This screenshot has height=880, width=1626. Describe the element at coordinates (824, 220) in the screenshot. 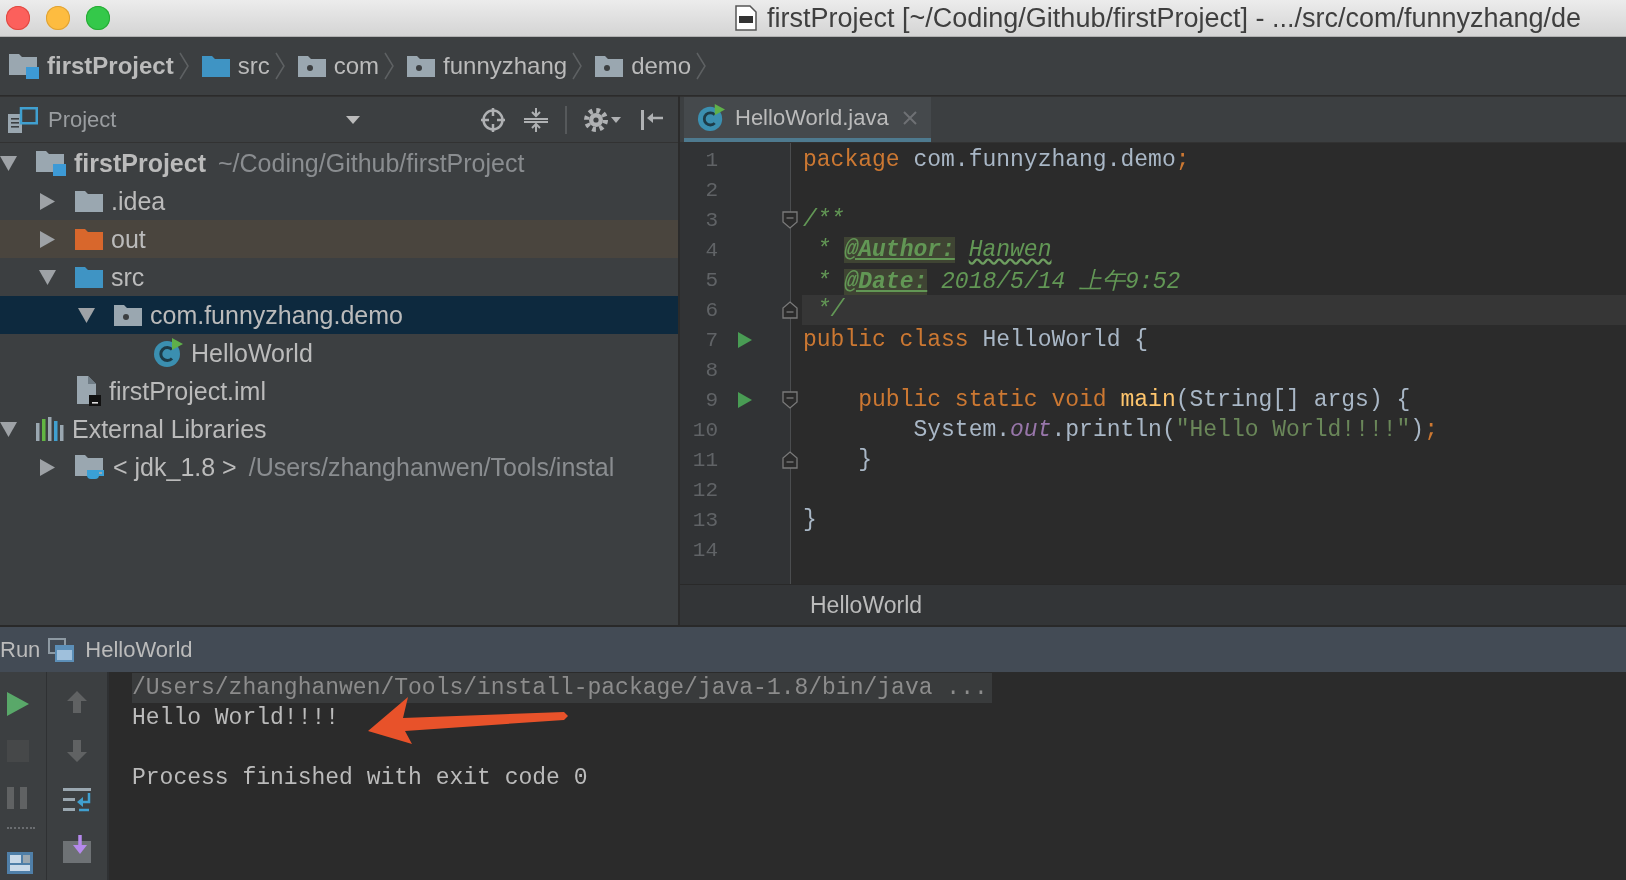

I see `code-line: /**` at that location.